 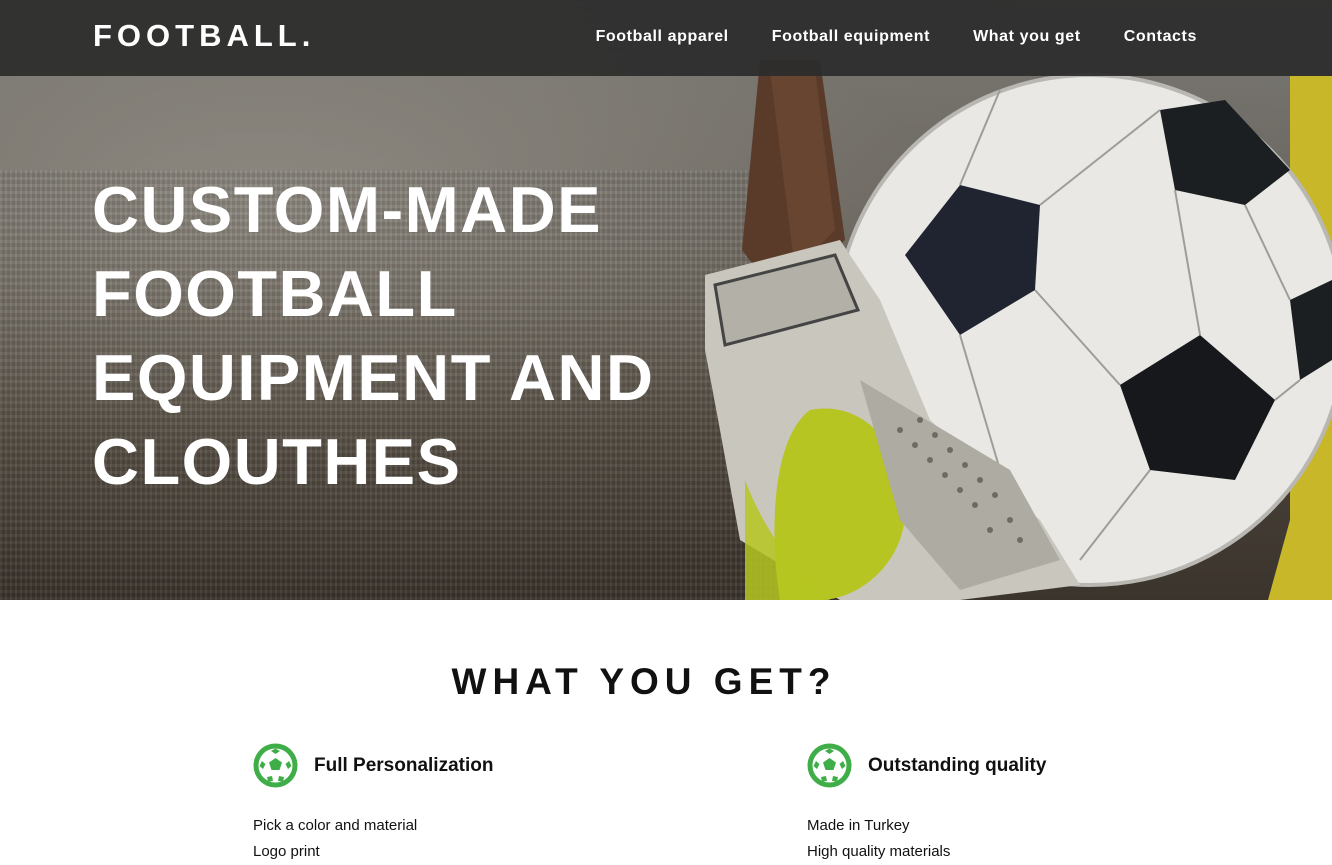 I want to click on nav-item-football-equipment: Football equipment, so click(x=851, y=37).